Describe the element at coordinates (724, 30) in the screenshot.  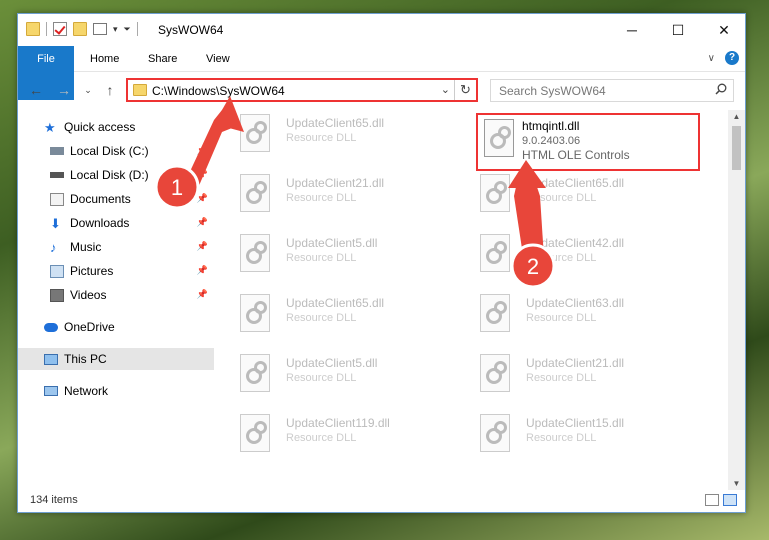
I see `close-button: ✕` at that location.